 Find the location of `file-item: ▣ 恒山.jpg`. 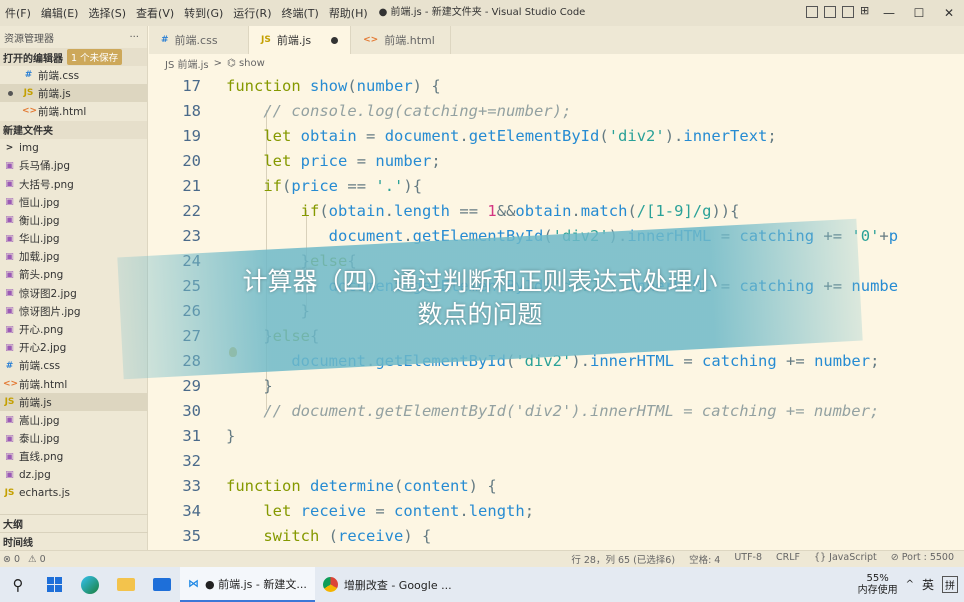

file-item: ▣ 恒山.jpg is located at coordinates (73, 202).